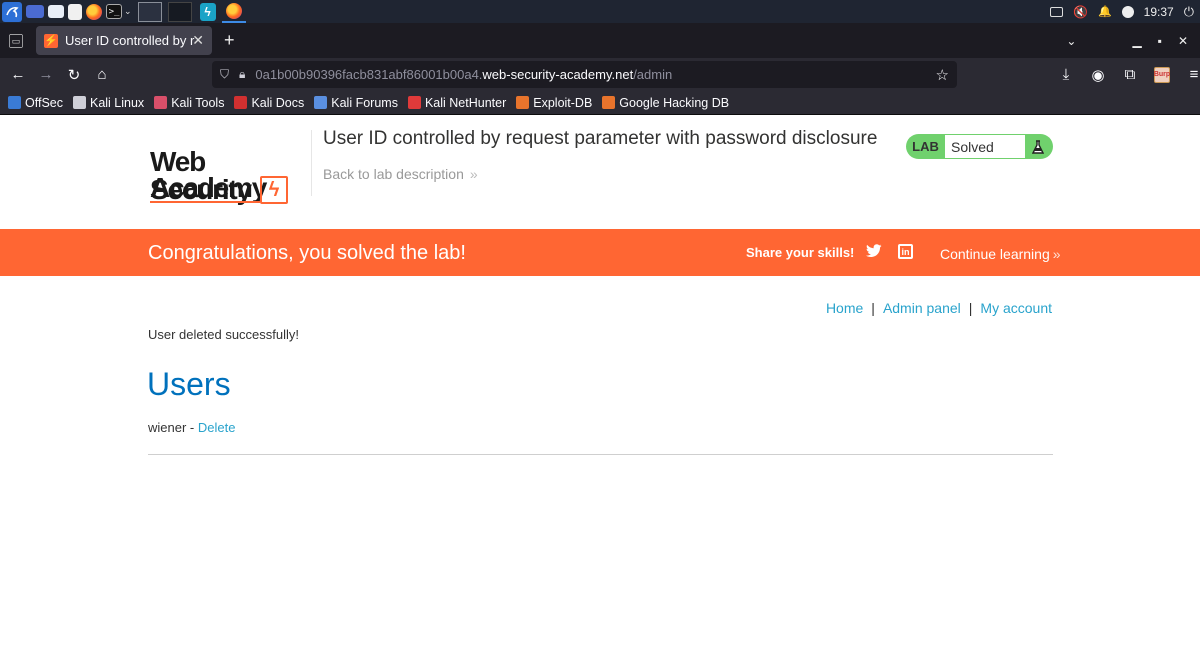  Describe the element at coordinates (207, 11) in the screenshot. I see `burp-suite-icon: ϟ` at that location.